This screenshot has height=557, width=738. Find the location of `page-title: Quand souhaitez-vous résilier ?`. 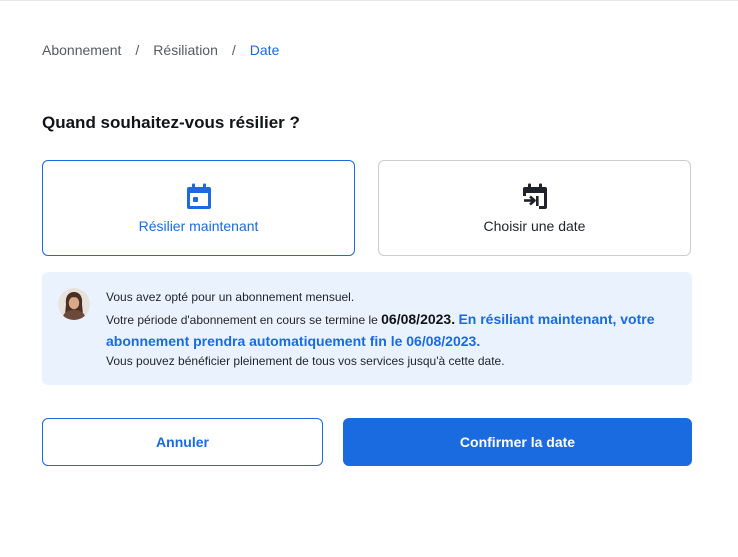

page-title: Quand souhaitez-vous résilier ? is located at coordinates (171, 122).